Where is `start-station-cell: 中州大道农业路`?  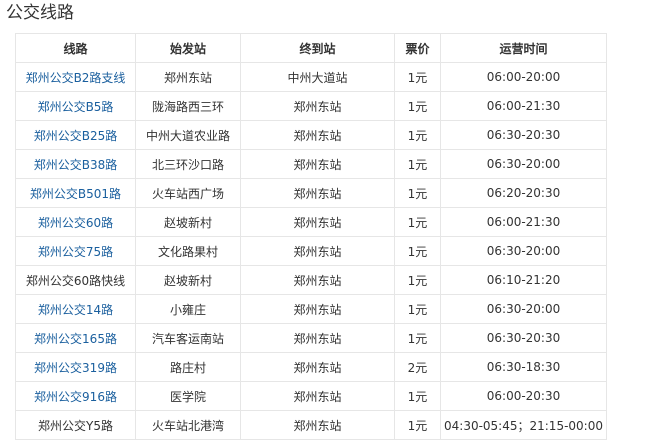 start-station-cell: 中州大道农业路 is located at coordinates (188, 135).